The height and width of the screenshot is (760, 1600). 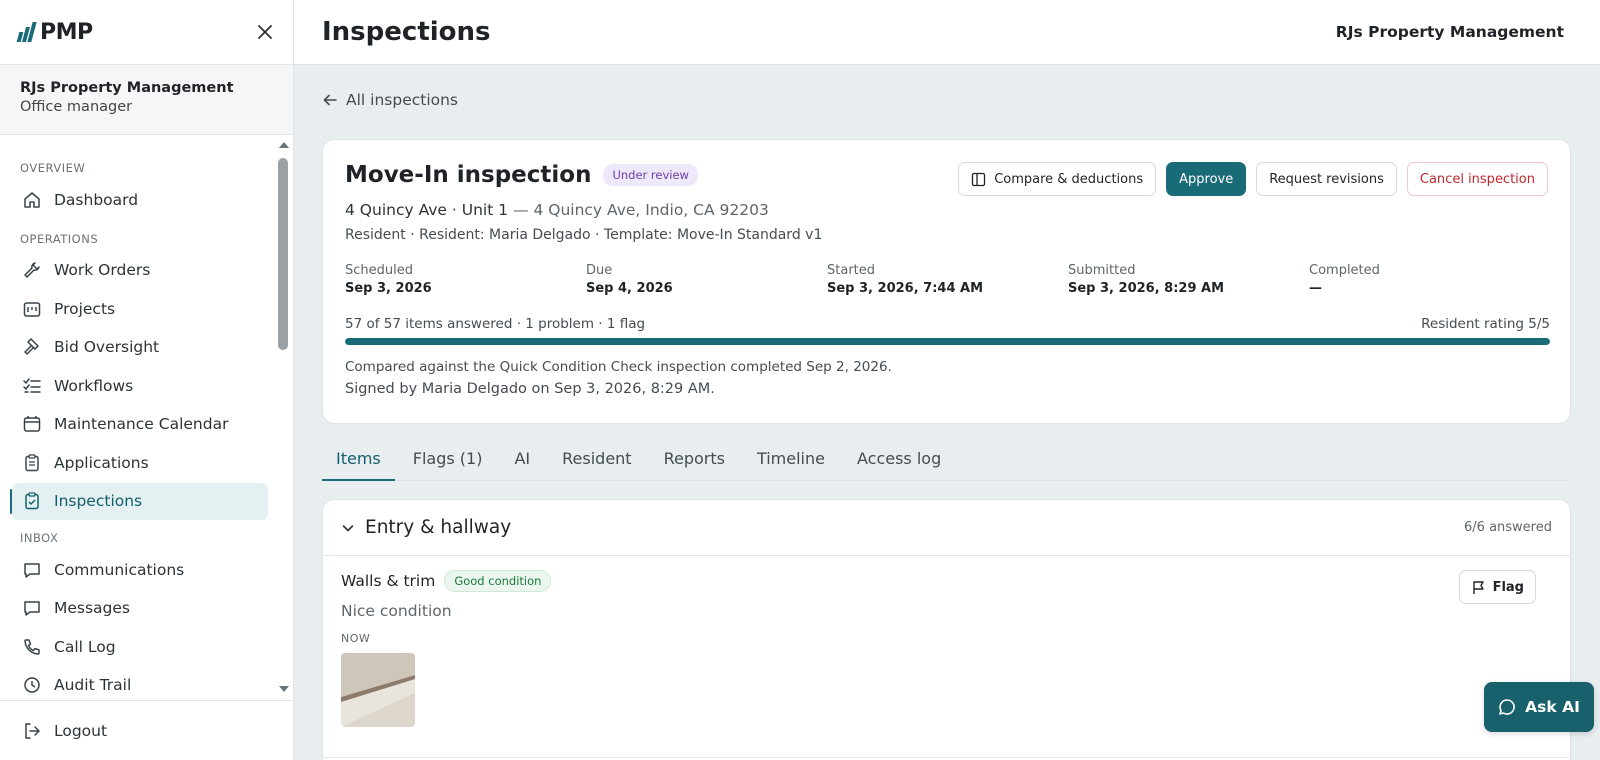 I want to click on date-label: Submitted, so click(x=1102, y=270).